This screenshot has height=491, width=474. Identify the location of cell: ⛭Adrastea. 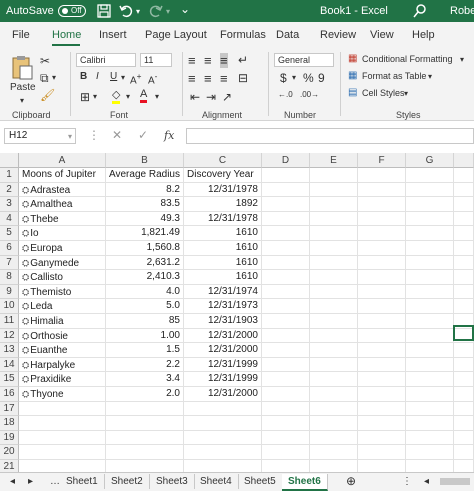
(62, 190).